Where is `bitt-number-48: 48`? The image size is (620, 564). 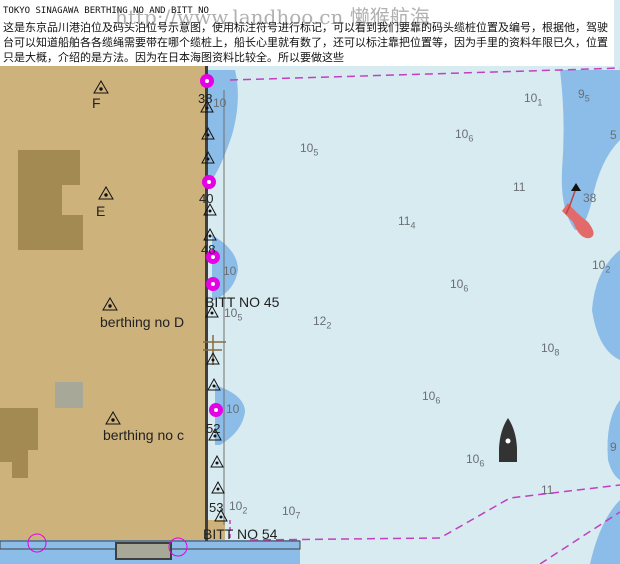
bitt-number-48: 48 is located at coordinates (208, 249).